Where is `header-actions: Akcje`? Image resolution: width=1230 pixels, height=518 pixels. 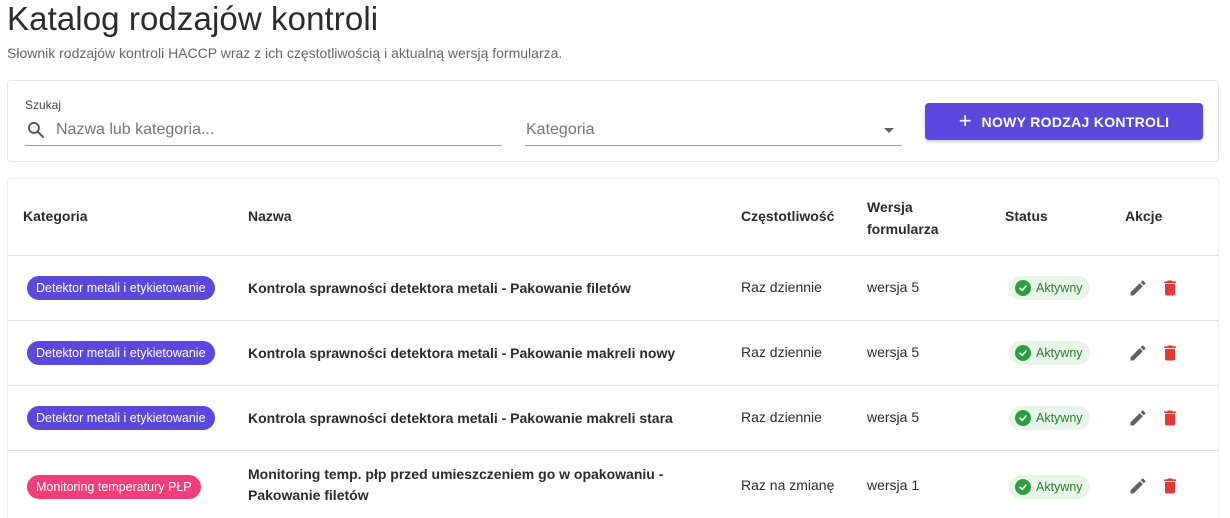
header-actions: Akcje is located at coordinates (1144, 216).